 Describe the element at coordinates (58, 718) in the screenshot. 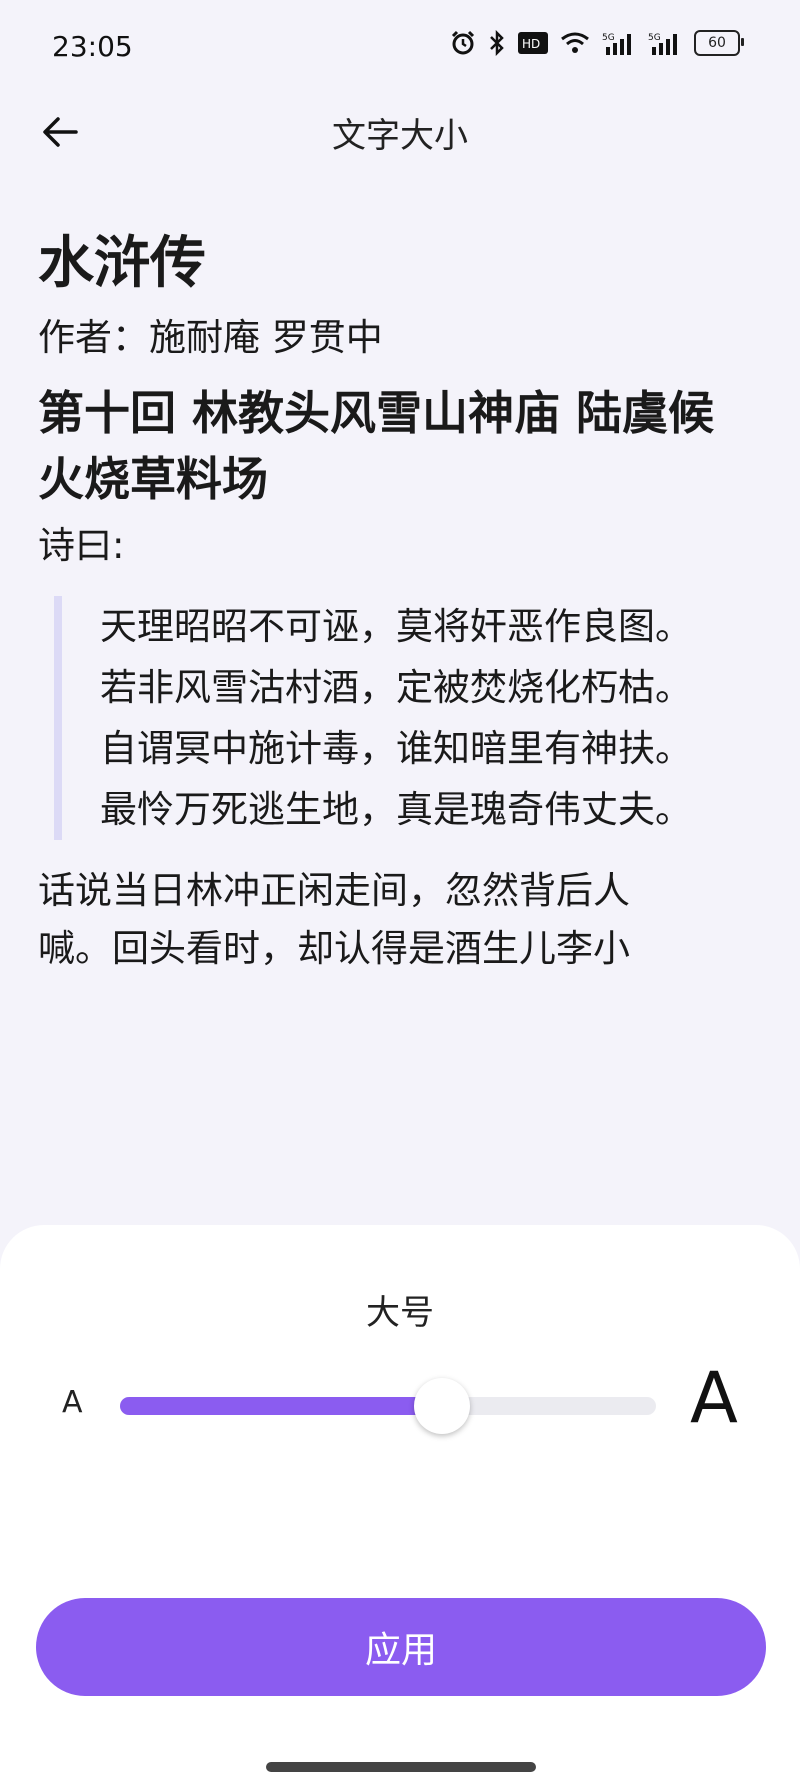

I see `quote-bar` at that location.